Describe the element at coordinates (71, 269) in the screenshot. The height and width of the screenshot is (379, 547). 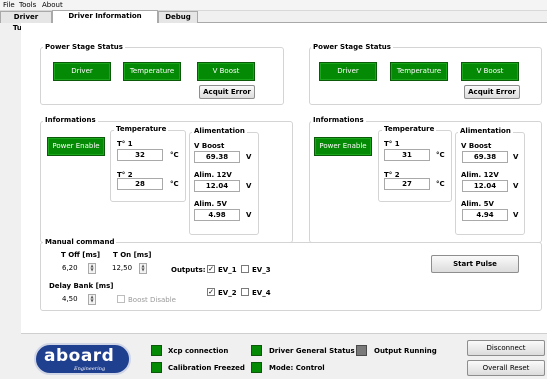
I see `toff-input: 6,20` at that location.